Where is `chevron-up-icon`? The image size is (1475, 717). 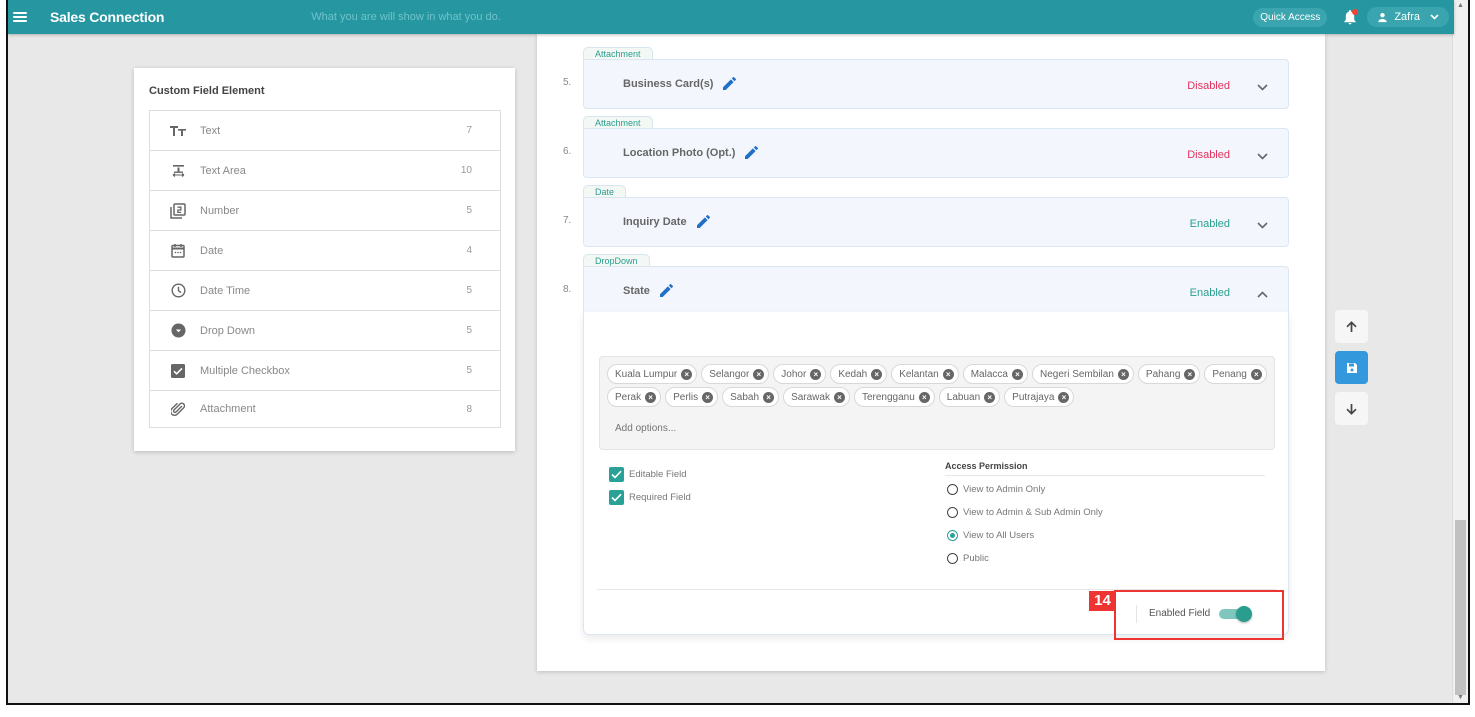
chevron-up-icon is located at coordinates (1262, 294).